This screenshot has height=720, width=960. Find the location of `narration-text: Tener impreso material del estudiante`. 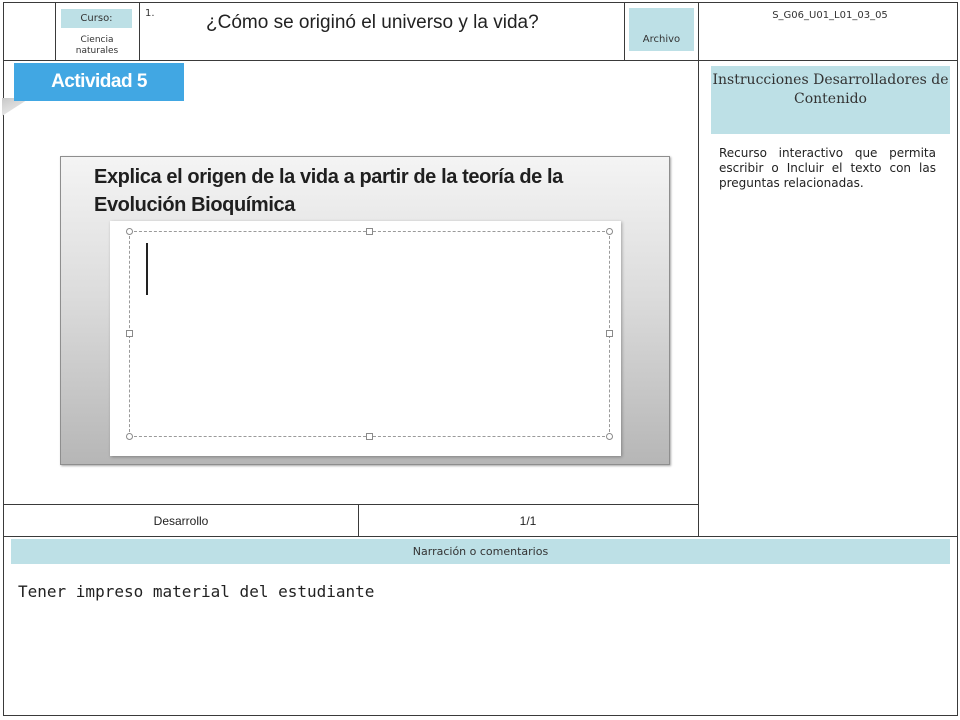

narration-text: Tener impreso material del estudiante is located at coordinates (196, 591).